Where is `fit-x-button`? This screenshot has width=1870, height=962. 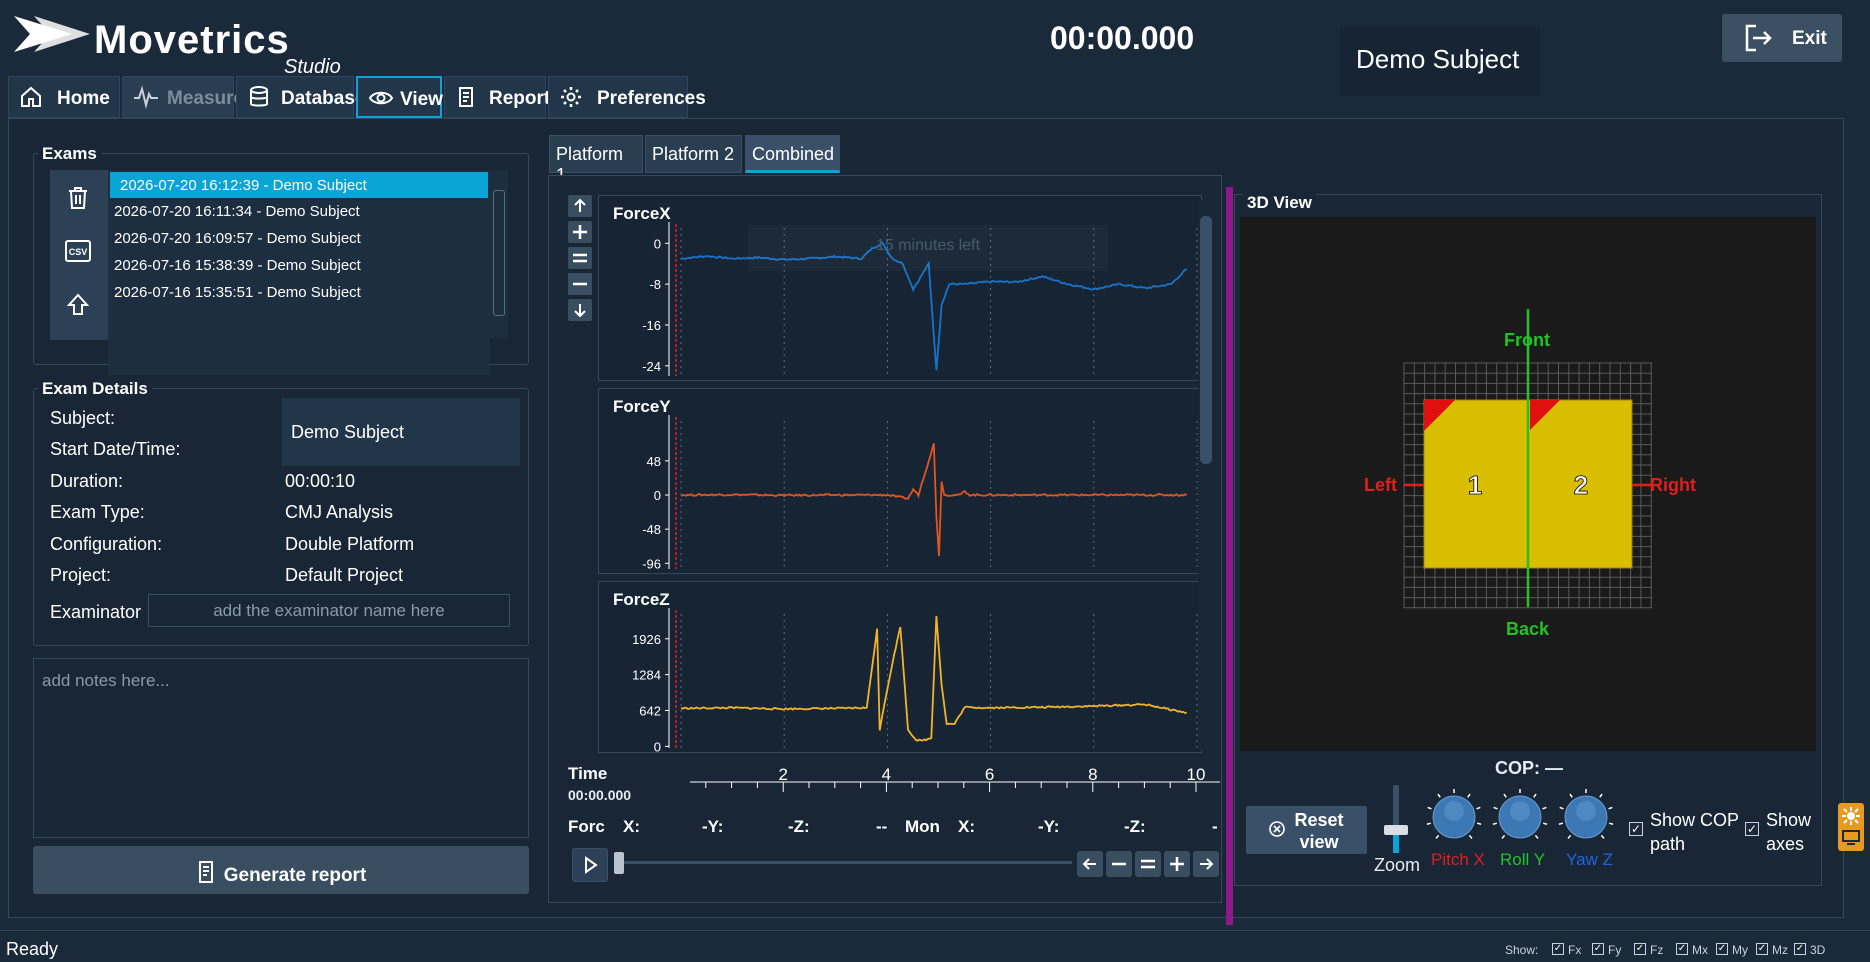 fit-x-button is located at coordinates (1148, 864).